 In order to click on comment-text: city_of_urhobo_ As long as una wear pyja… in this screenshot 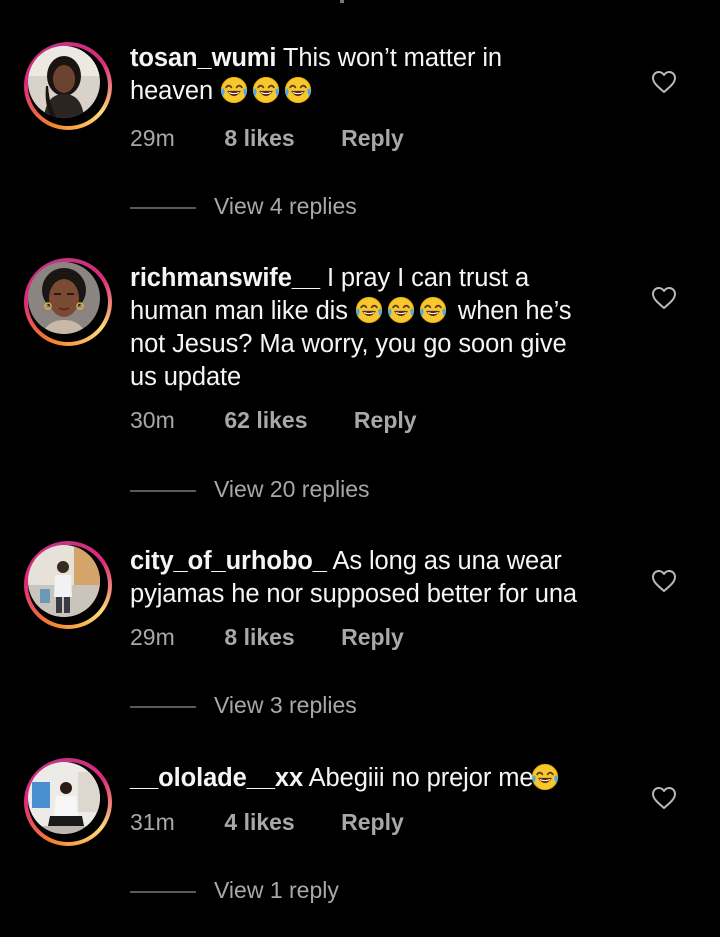, I will do `click(380, 578)`.